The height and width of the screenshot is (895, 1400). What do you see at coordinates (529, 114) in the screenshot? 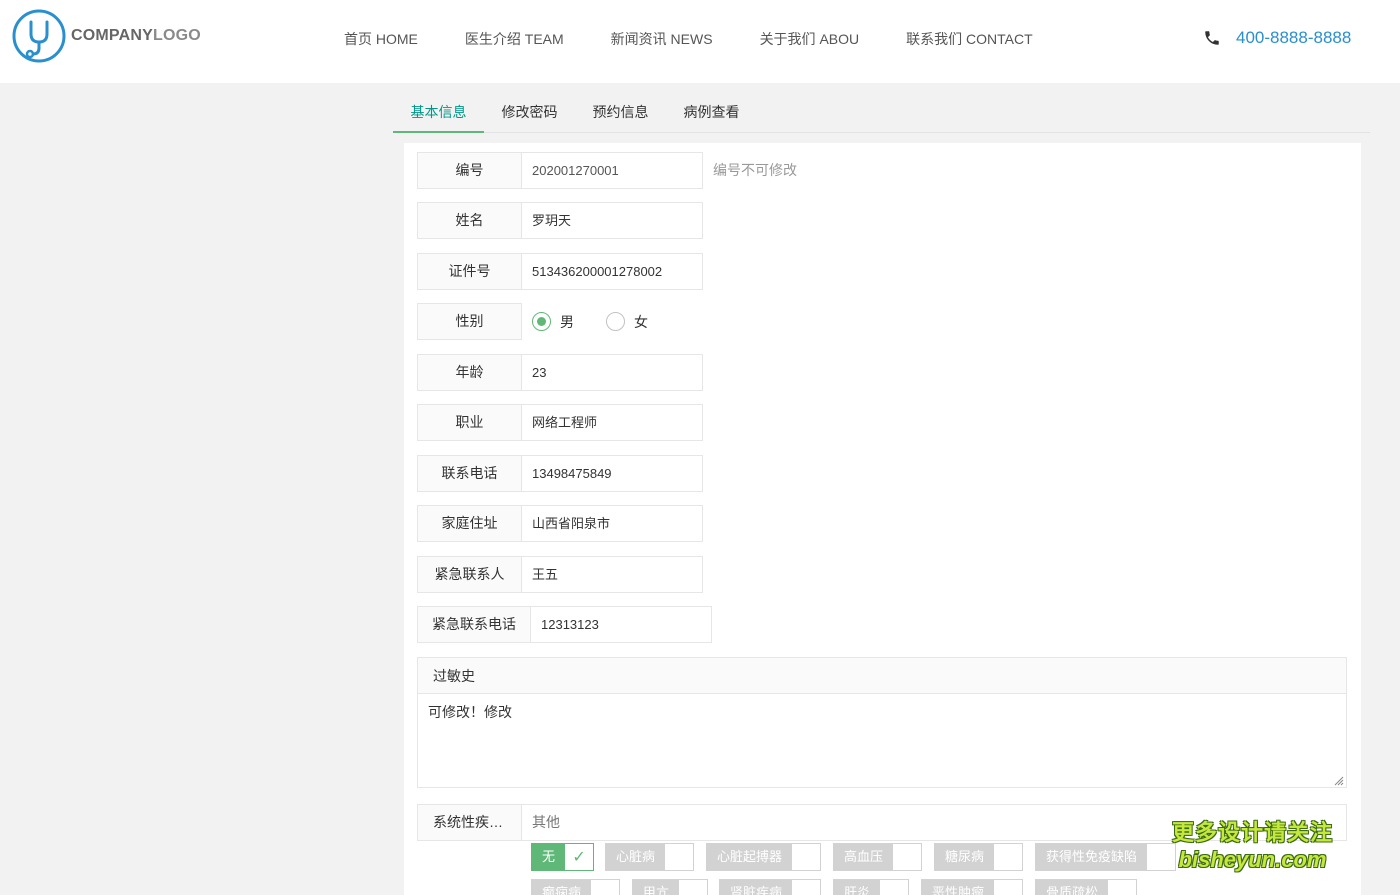
I see `tab-change-password: 修改密码` at bounding box center [529, 114].